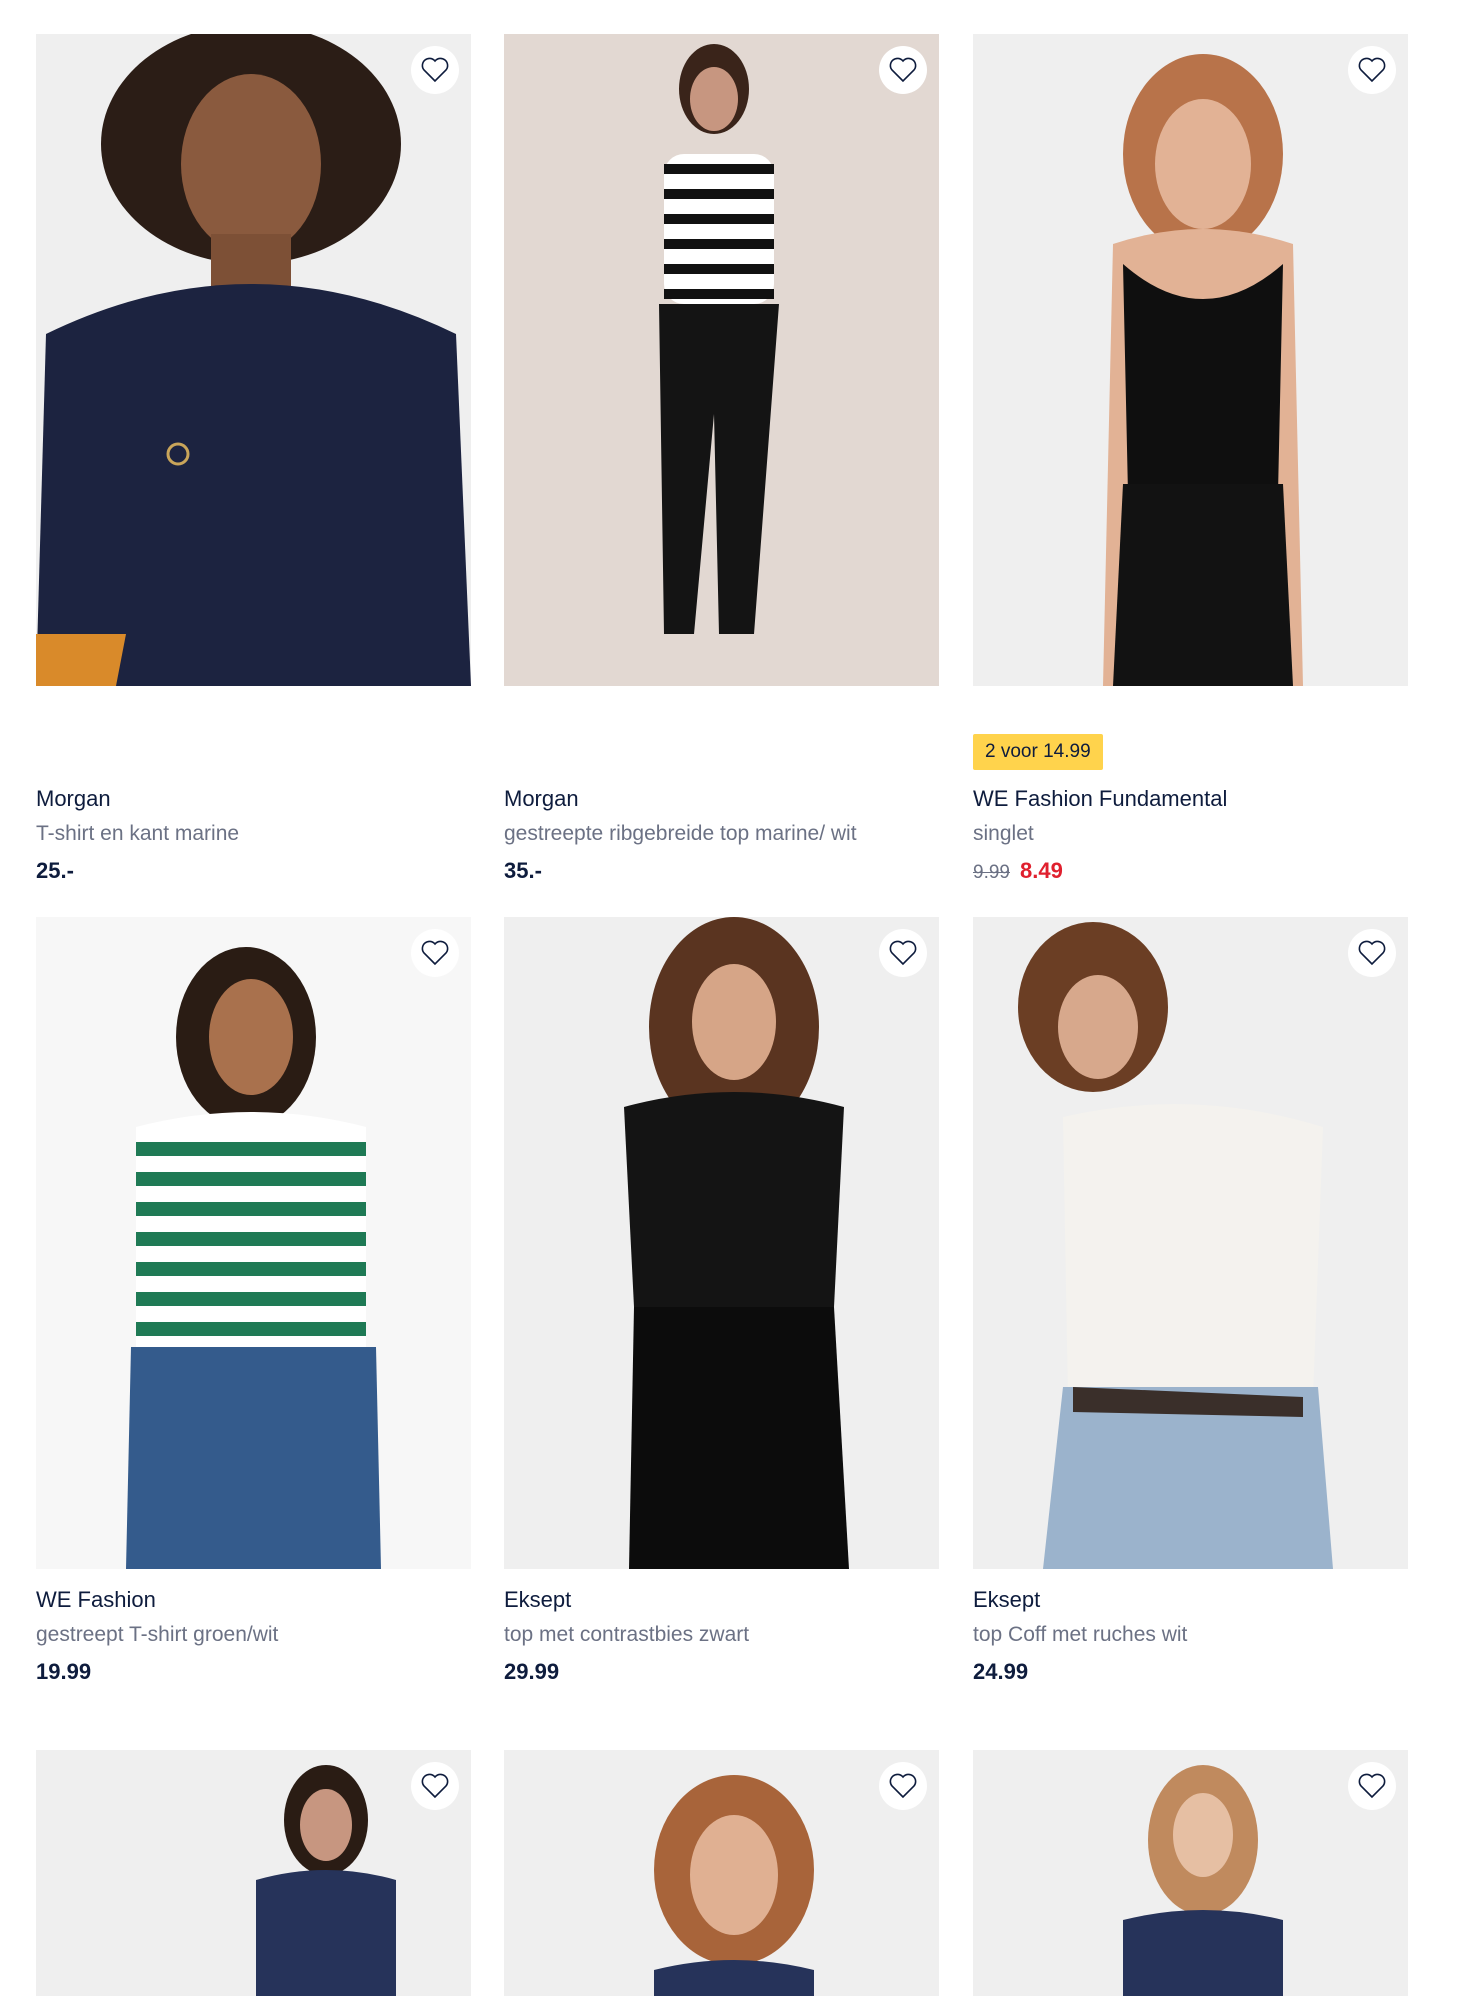 This screenshot has height=1996, width=1462. What do you see at coordinates (1003, 834) in the screenshot?
I see `product-description: singlet` at bounding box center [1003, 834].